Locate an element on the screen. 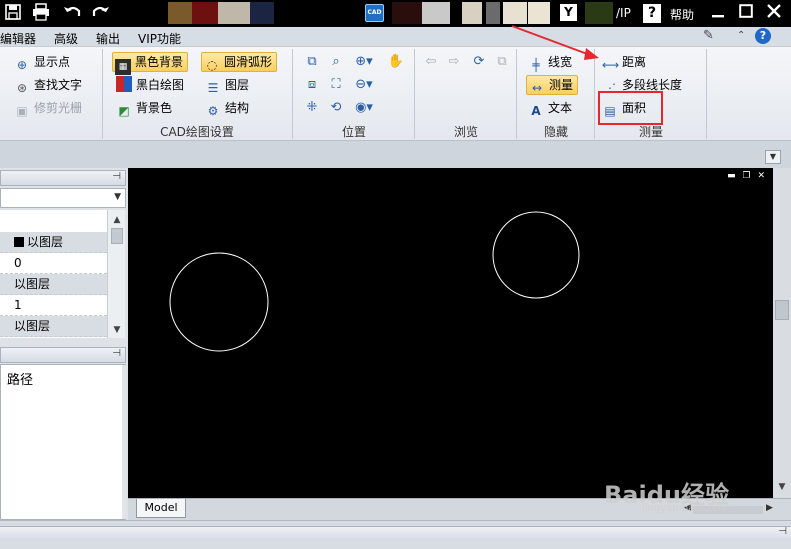 The image size is (791, 549). annotation-arrow-line is located at coordinates (551, 40).